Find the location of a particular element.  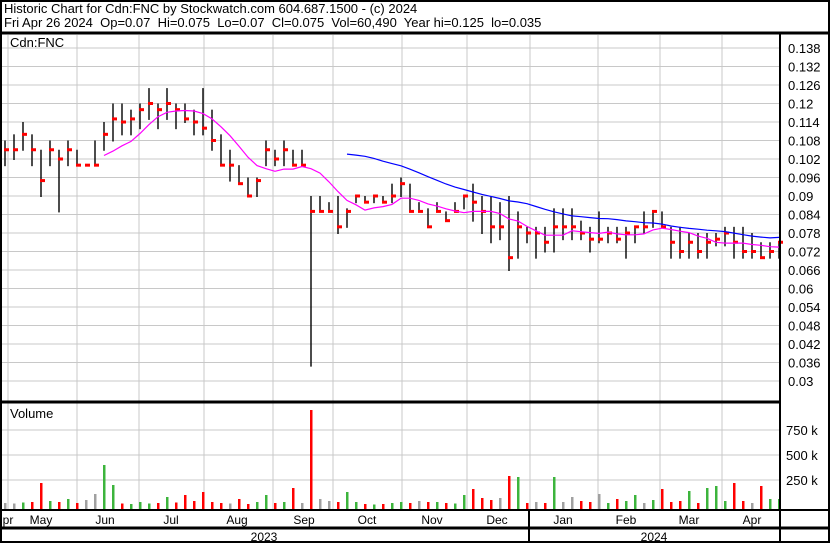

price-tick-label: 0.132 is located at coordinates (804, 67).